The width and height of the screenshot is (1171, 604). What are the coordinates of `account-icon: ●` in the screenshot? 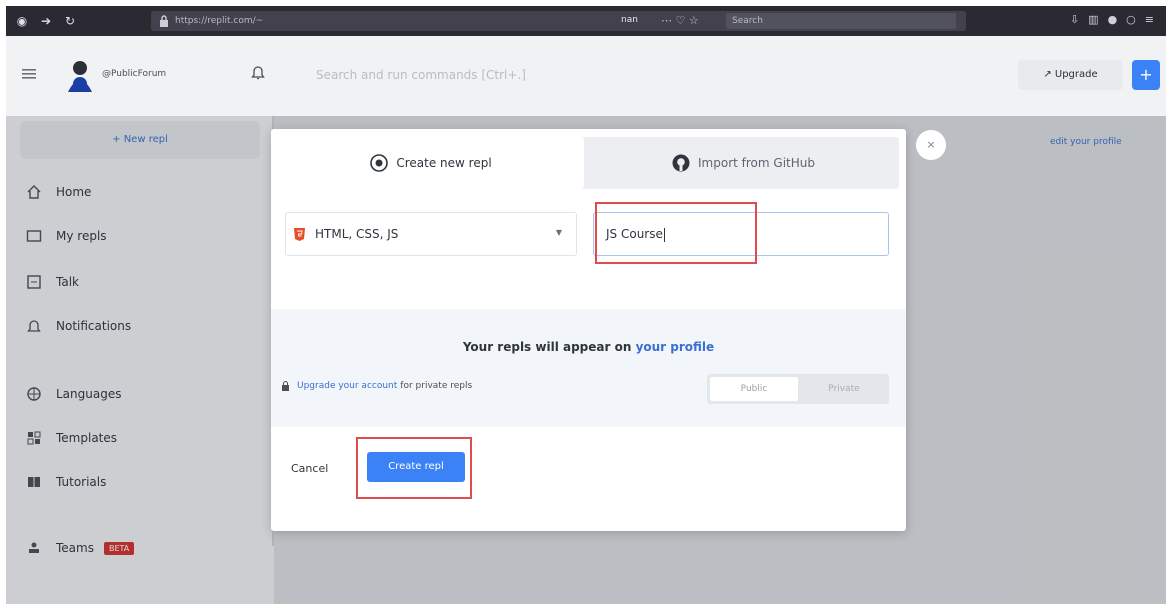 It's located at (1113, 19).